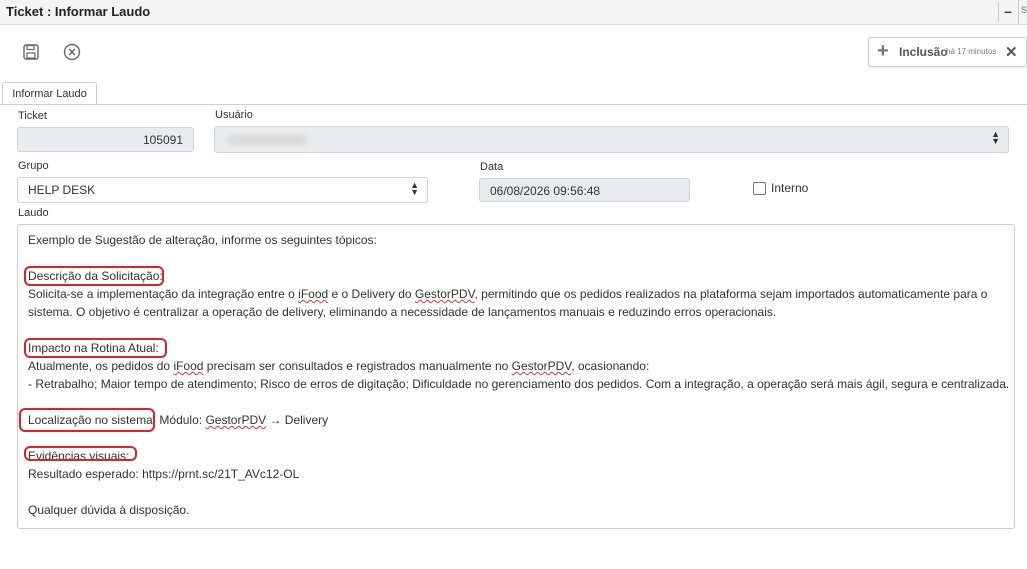 Image resolution: width=1027 pixels, height=569 pixels. What do you see at coordinates (109, 510) in the screenshot?
I see `laudo-closing: Qualquer dúvida à disposição.` at bounding box center [109, 510].